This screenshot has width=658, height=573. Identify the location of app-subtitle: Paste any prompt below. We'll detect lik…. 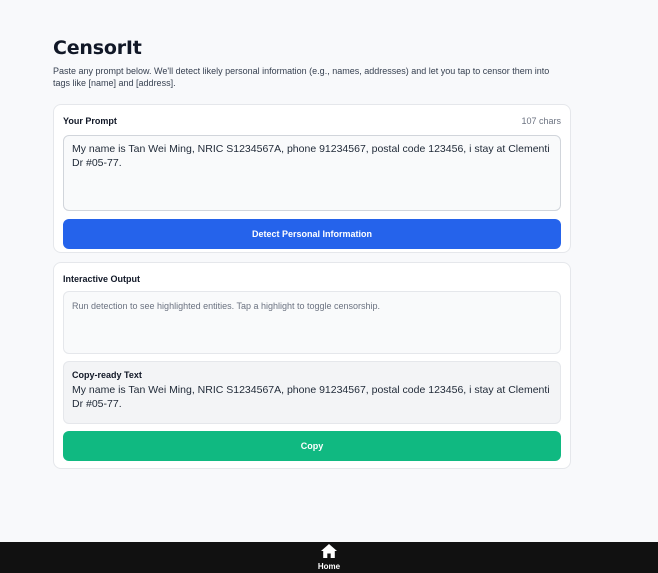
(301, 77).